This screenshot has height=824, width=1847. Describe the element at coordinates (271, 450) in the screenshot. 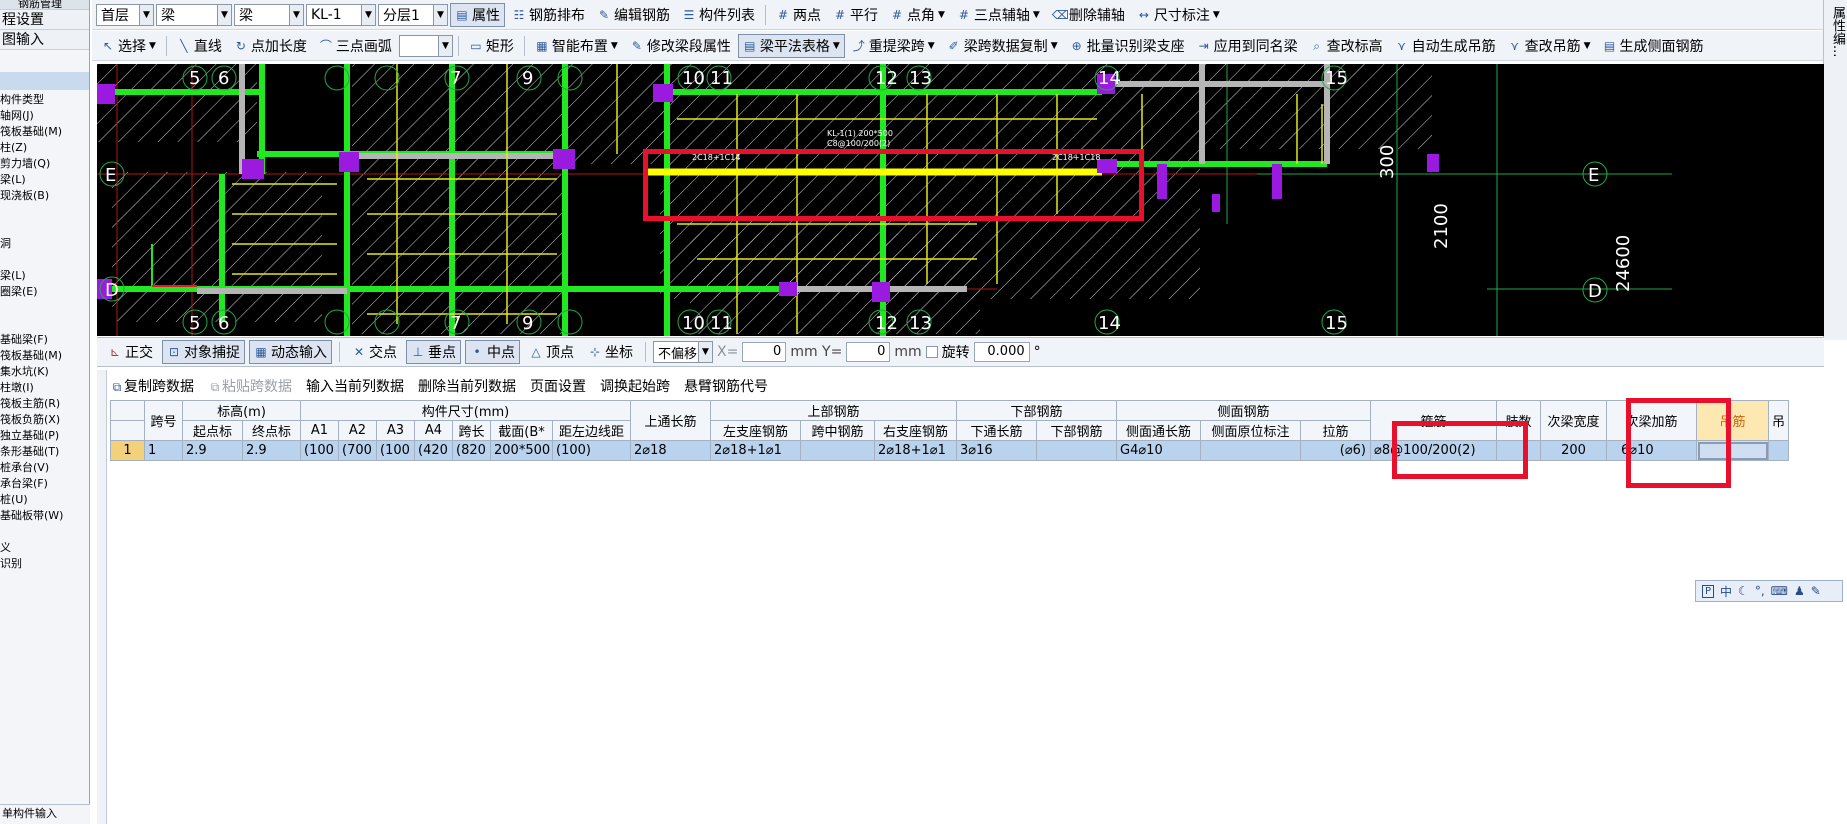

I see `cell-end-elev: 2.9` at that location.